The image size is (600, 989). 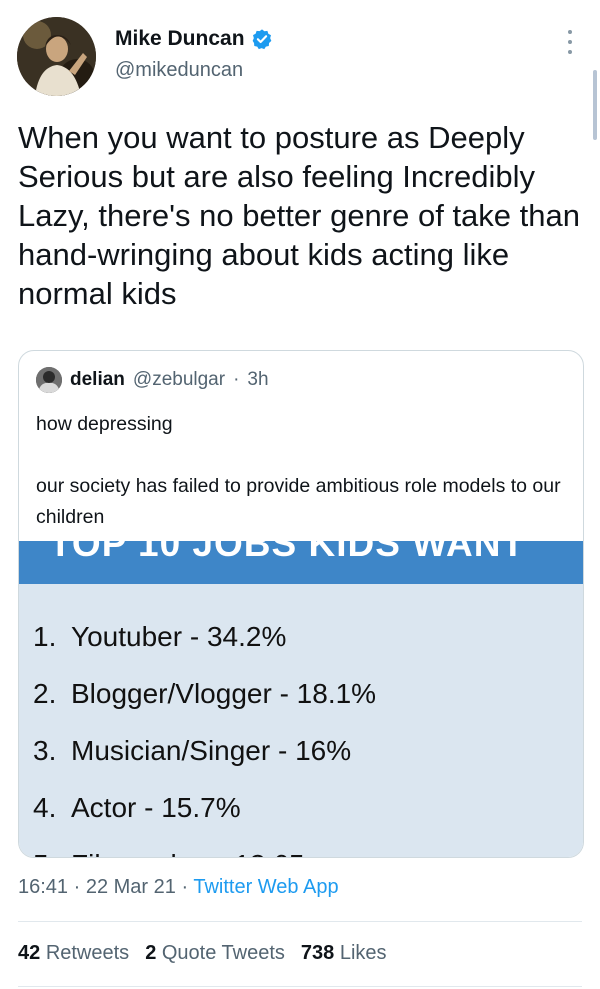 I want to click on verified-badge-icon, so click(x=261, y=39).